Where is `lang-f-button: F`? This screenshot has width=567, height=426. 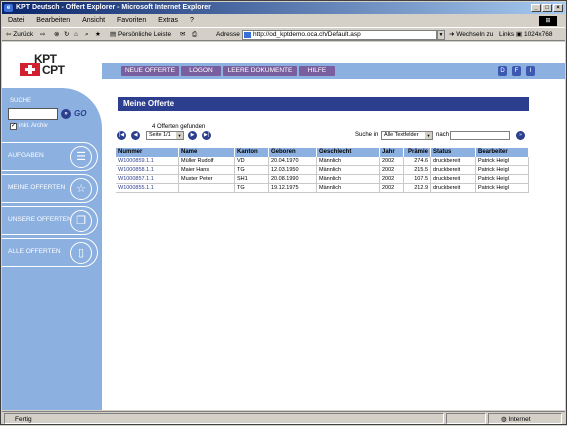
lang-f-button: F is located at coordinates (516, 71).